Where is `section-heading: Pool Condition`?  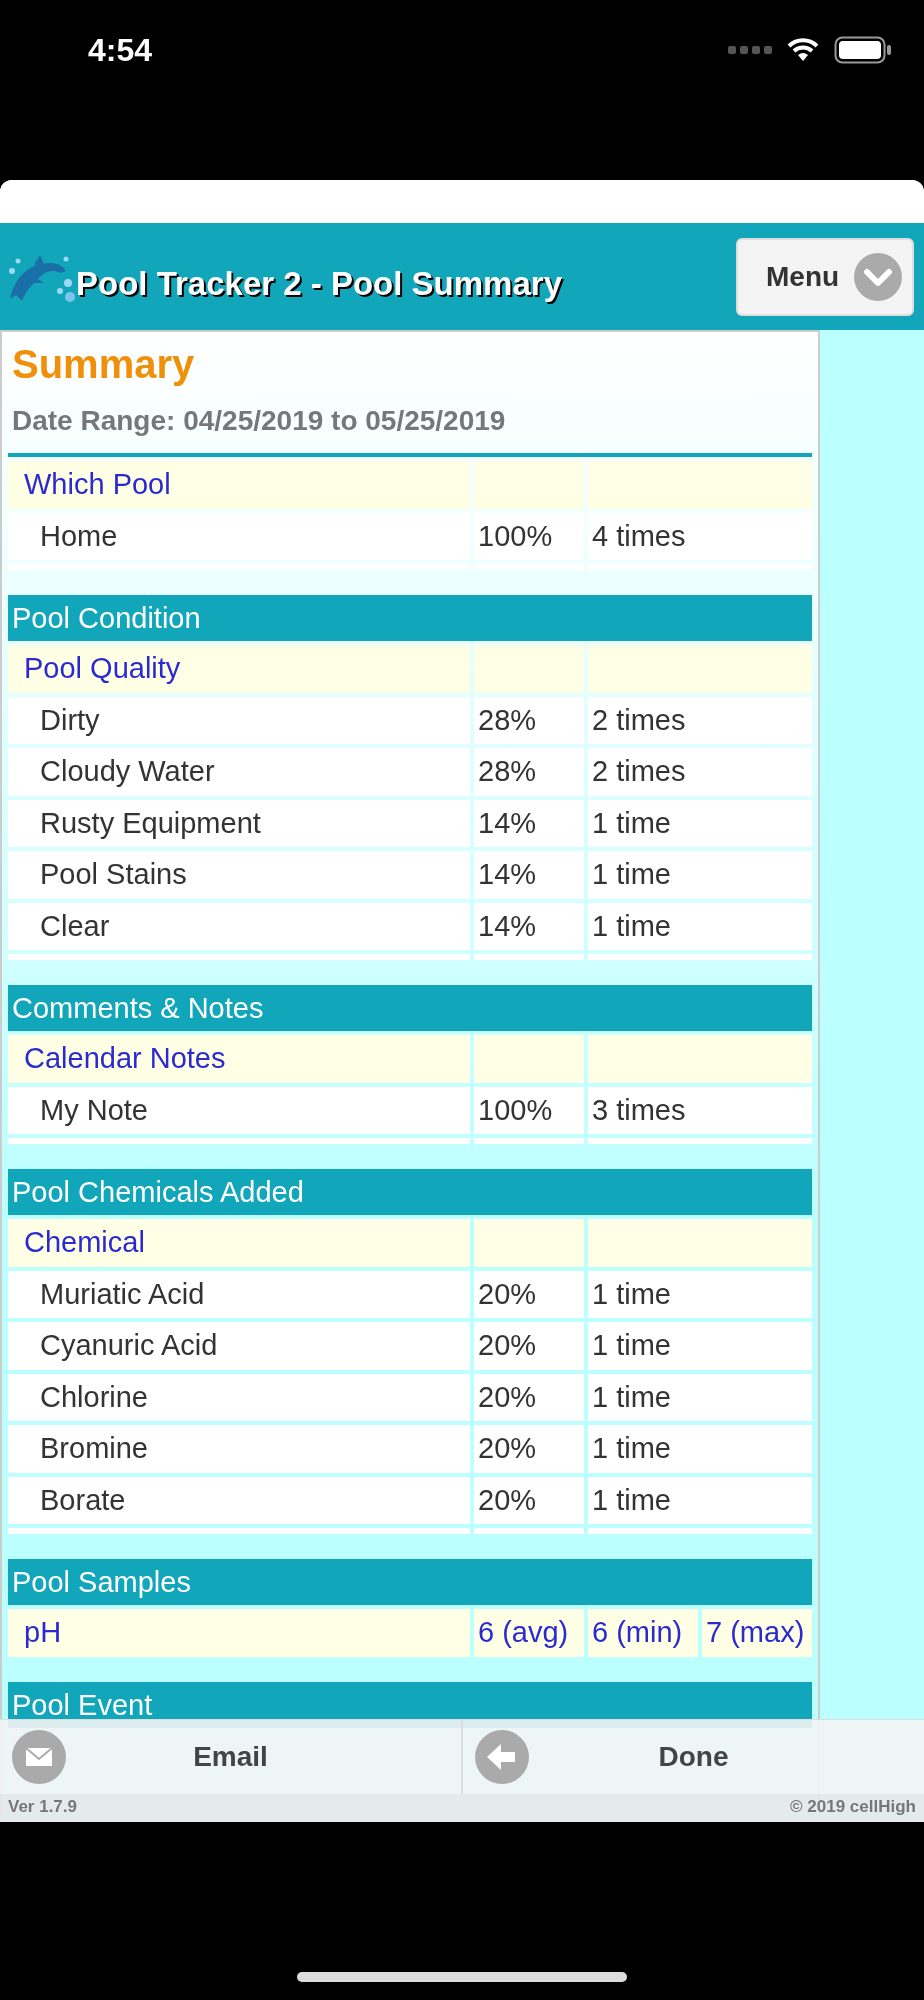 section-heading: Pool Condition is located at coordinates (410, 618).